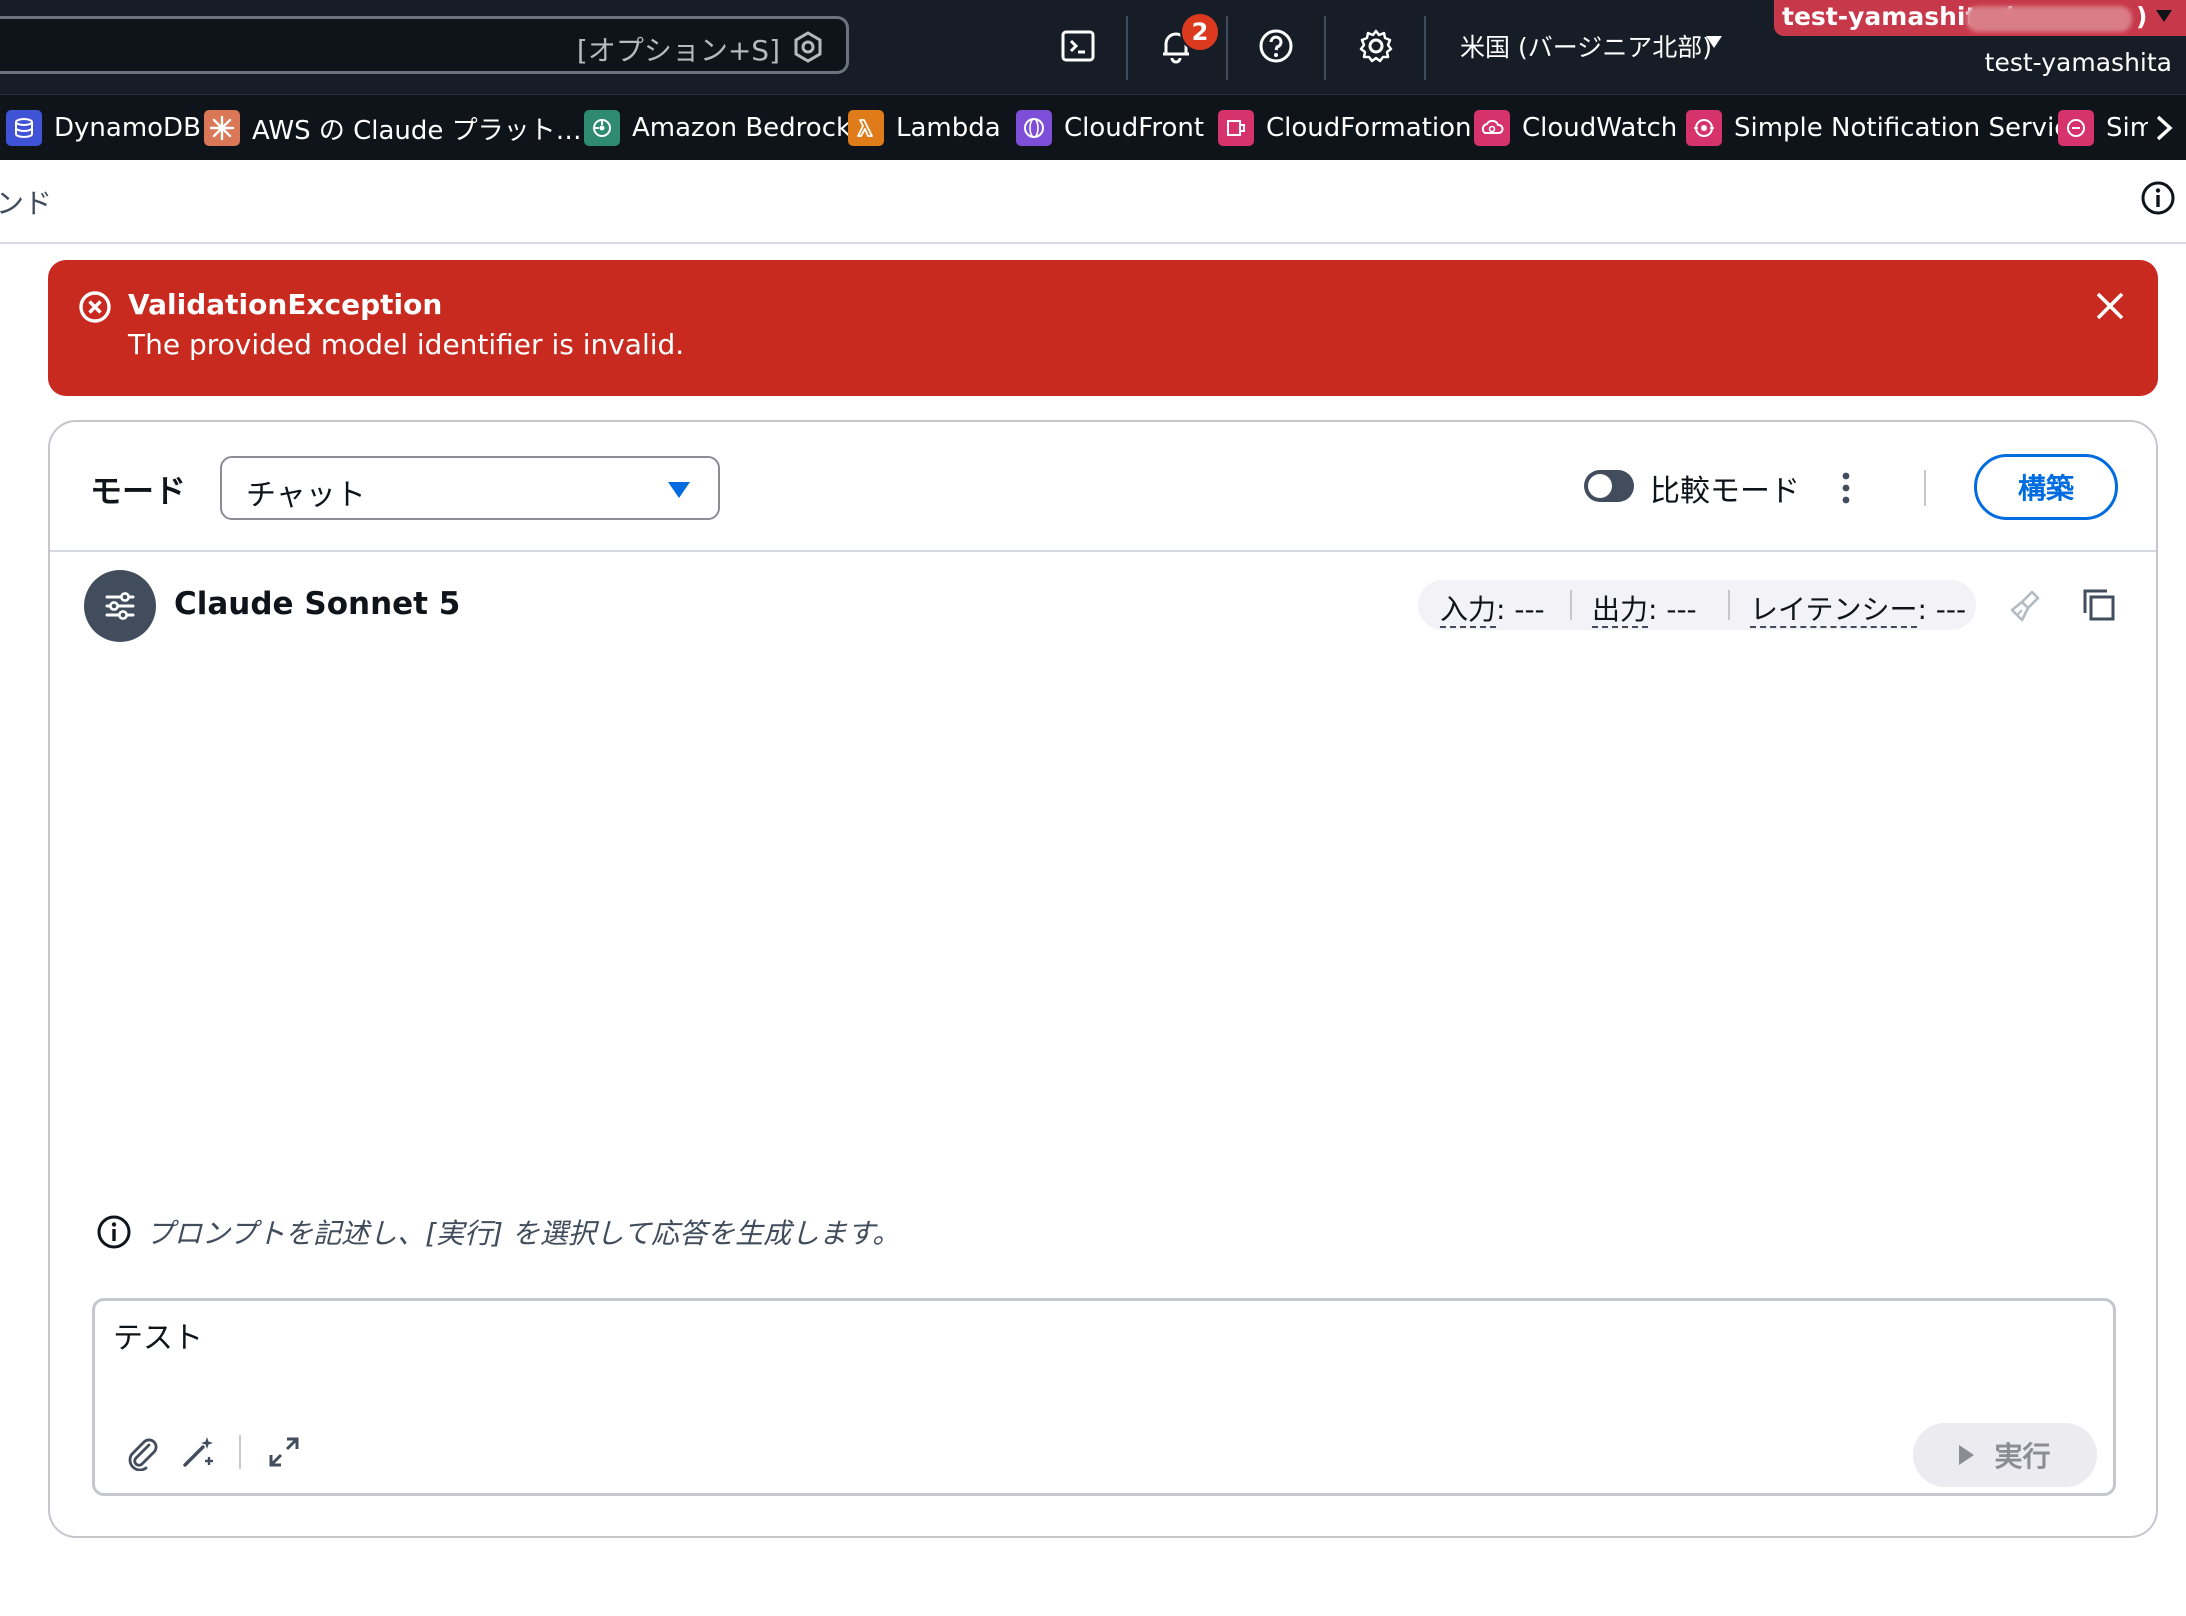  What do you see at coordinates (1134, 128) in the screenshot?
I see `service-label: CloudFront` at bounding box center [1134, 128].